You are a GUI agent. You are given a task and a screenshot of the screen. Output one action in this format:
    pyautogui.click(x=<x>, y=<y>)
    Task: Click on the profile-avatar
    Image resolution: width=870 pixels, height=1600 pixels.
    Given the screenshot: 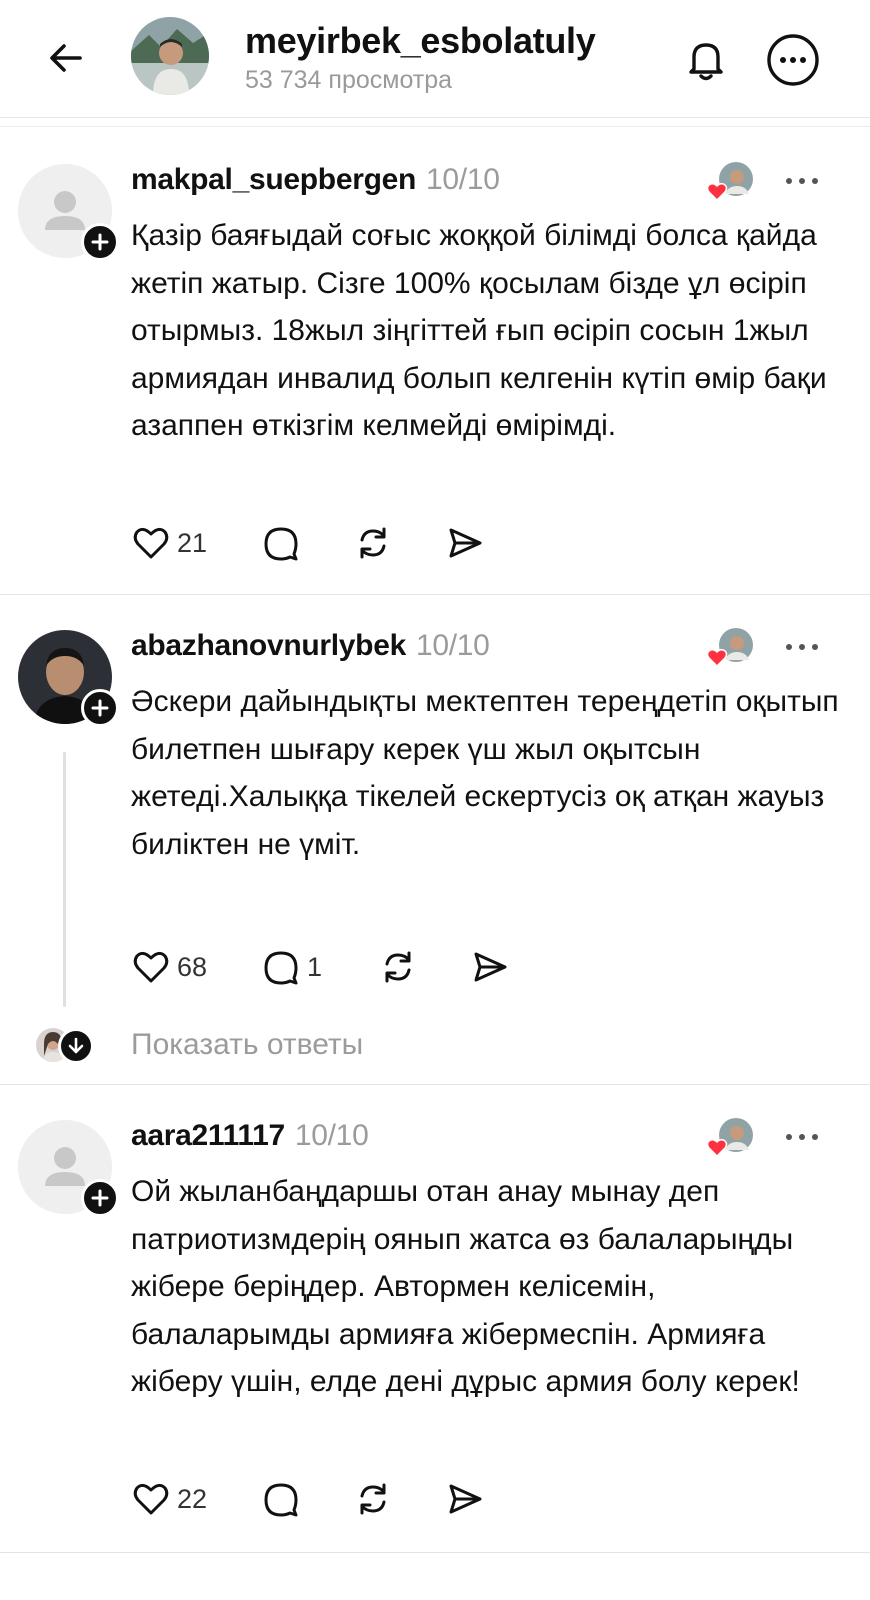 What is the action you would take?
    pyautogui.click(x=170, y=56)
    